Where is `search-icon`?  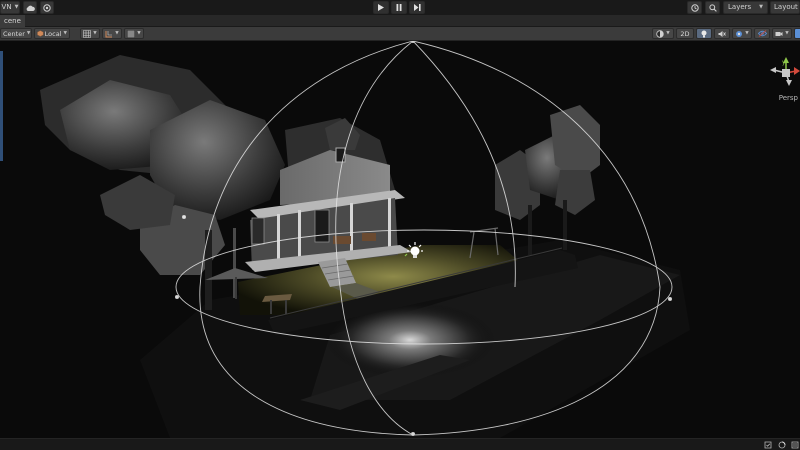
search-icon is located at coordinates (712, 7).